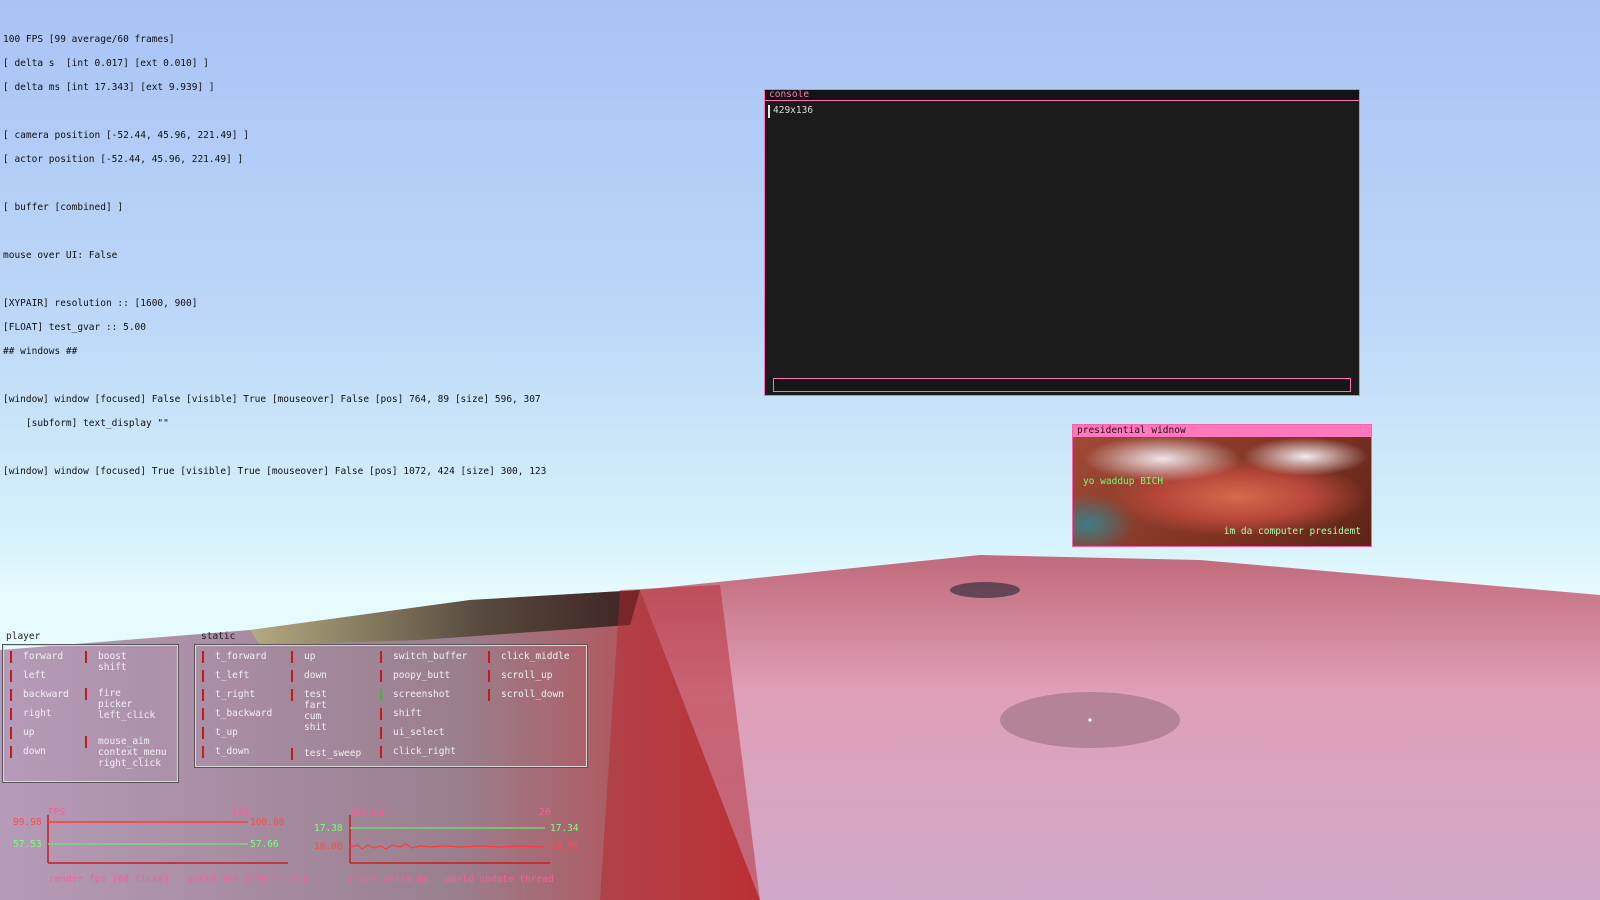  Describe the element at coordinates (106, 662) in the screenshot. I see `key-boost: boost shift` at that location.